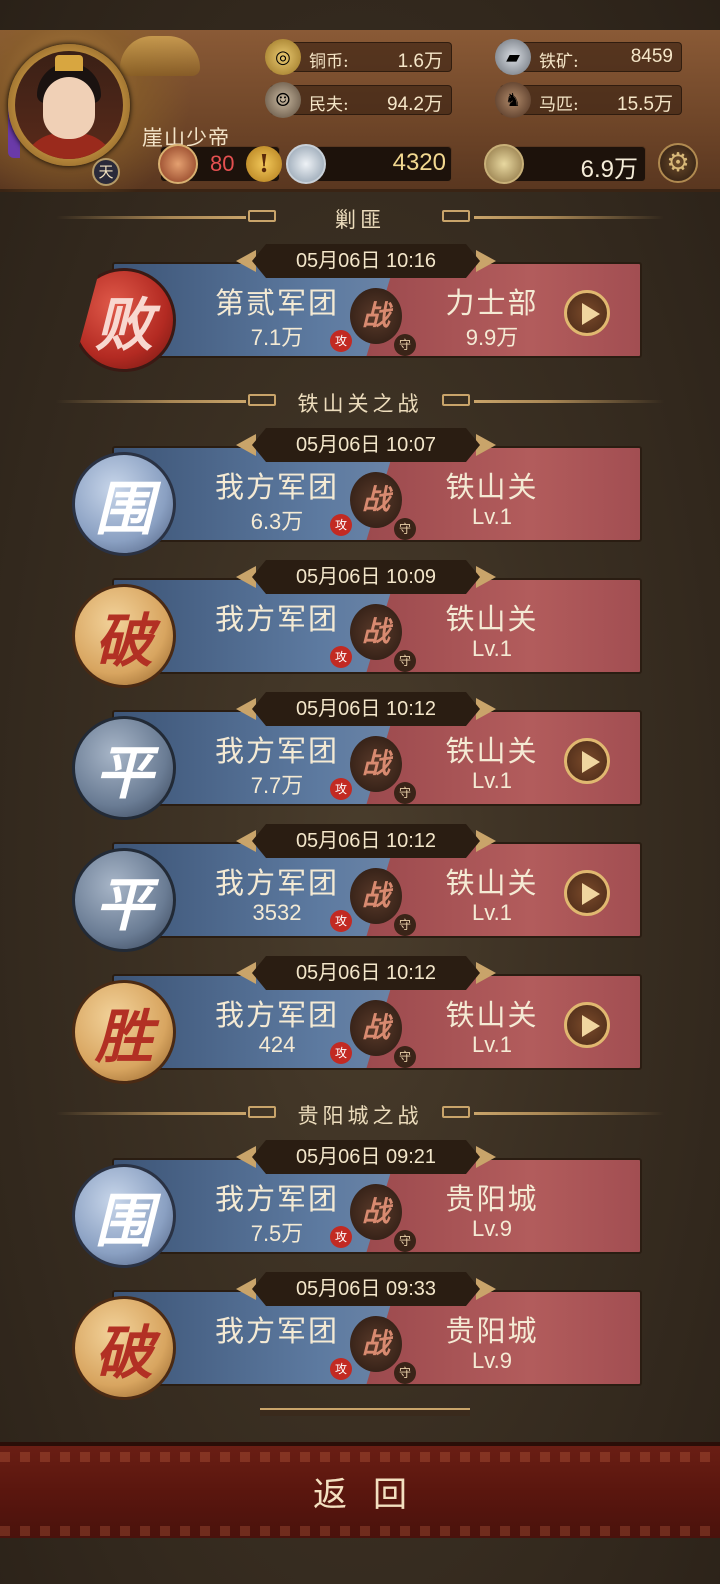 The height and width of the screenshot is (1584, 720). I want to click on avatar-portrait, so click(69, 105).